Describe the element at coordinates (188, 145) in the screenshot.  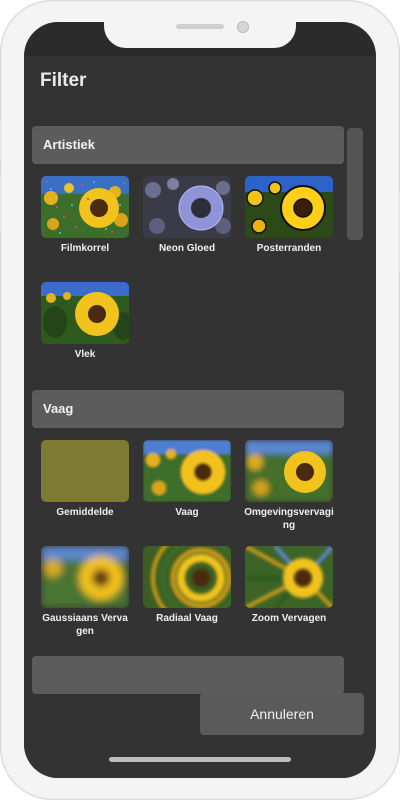
I see `category-header-artistiek: Artistiek` at that location.